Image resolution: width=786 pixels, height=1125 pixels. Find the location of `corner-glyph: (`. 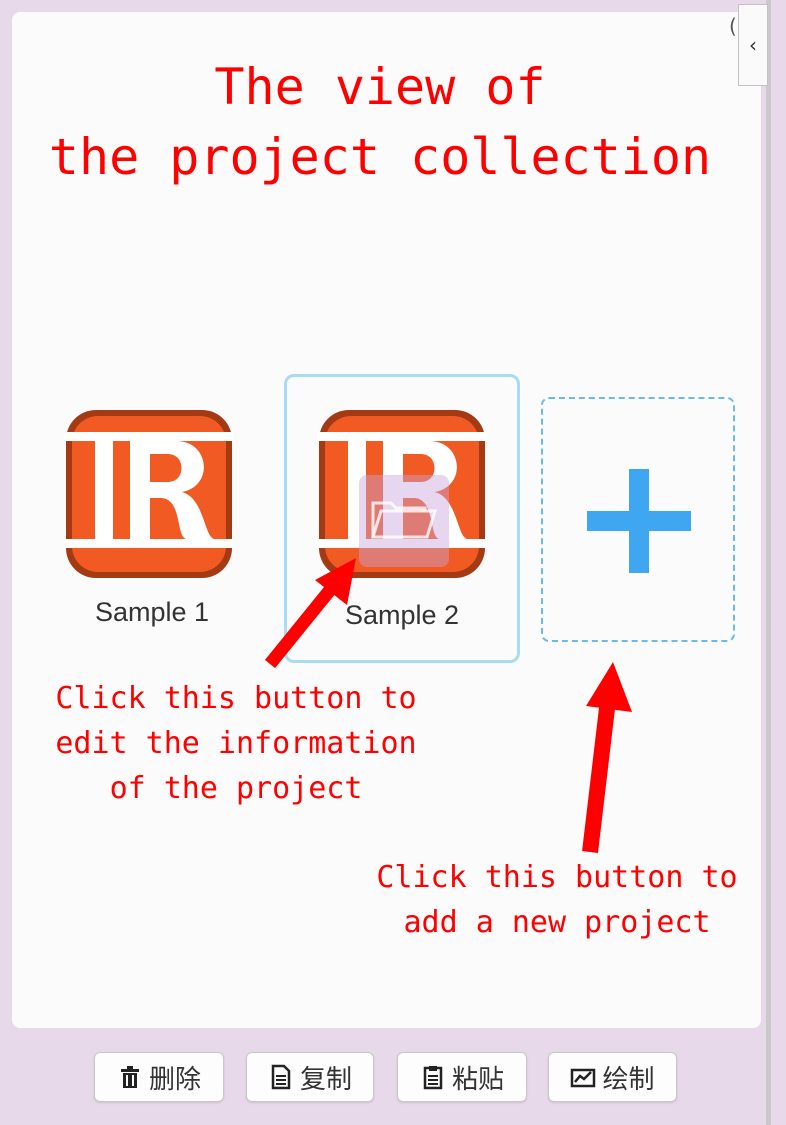

corner-glyph: ( is located at coordinates (733, 26).